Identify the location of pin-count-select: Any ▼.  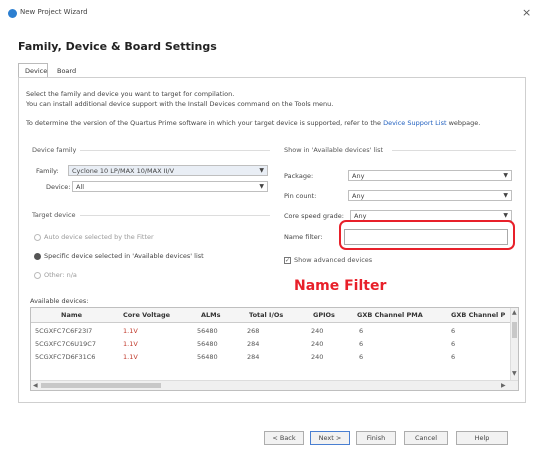
(430, 195).